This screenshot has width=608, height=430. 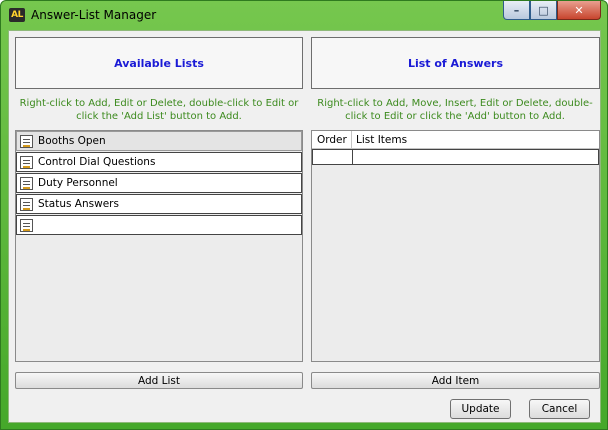 I want to click on close-button: ✕, so click(x=579, y=10).